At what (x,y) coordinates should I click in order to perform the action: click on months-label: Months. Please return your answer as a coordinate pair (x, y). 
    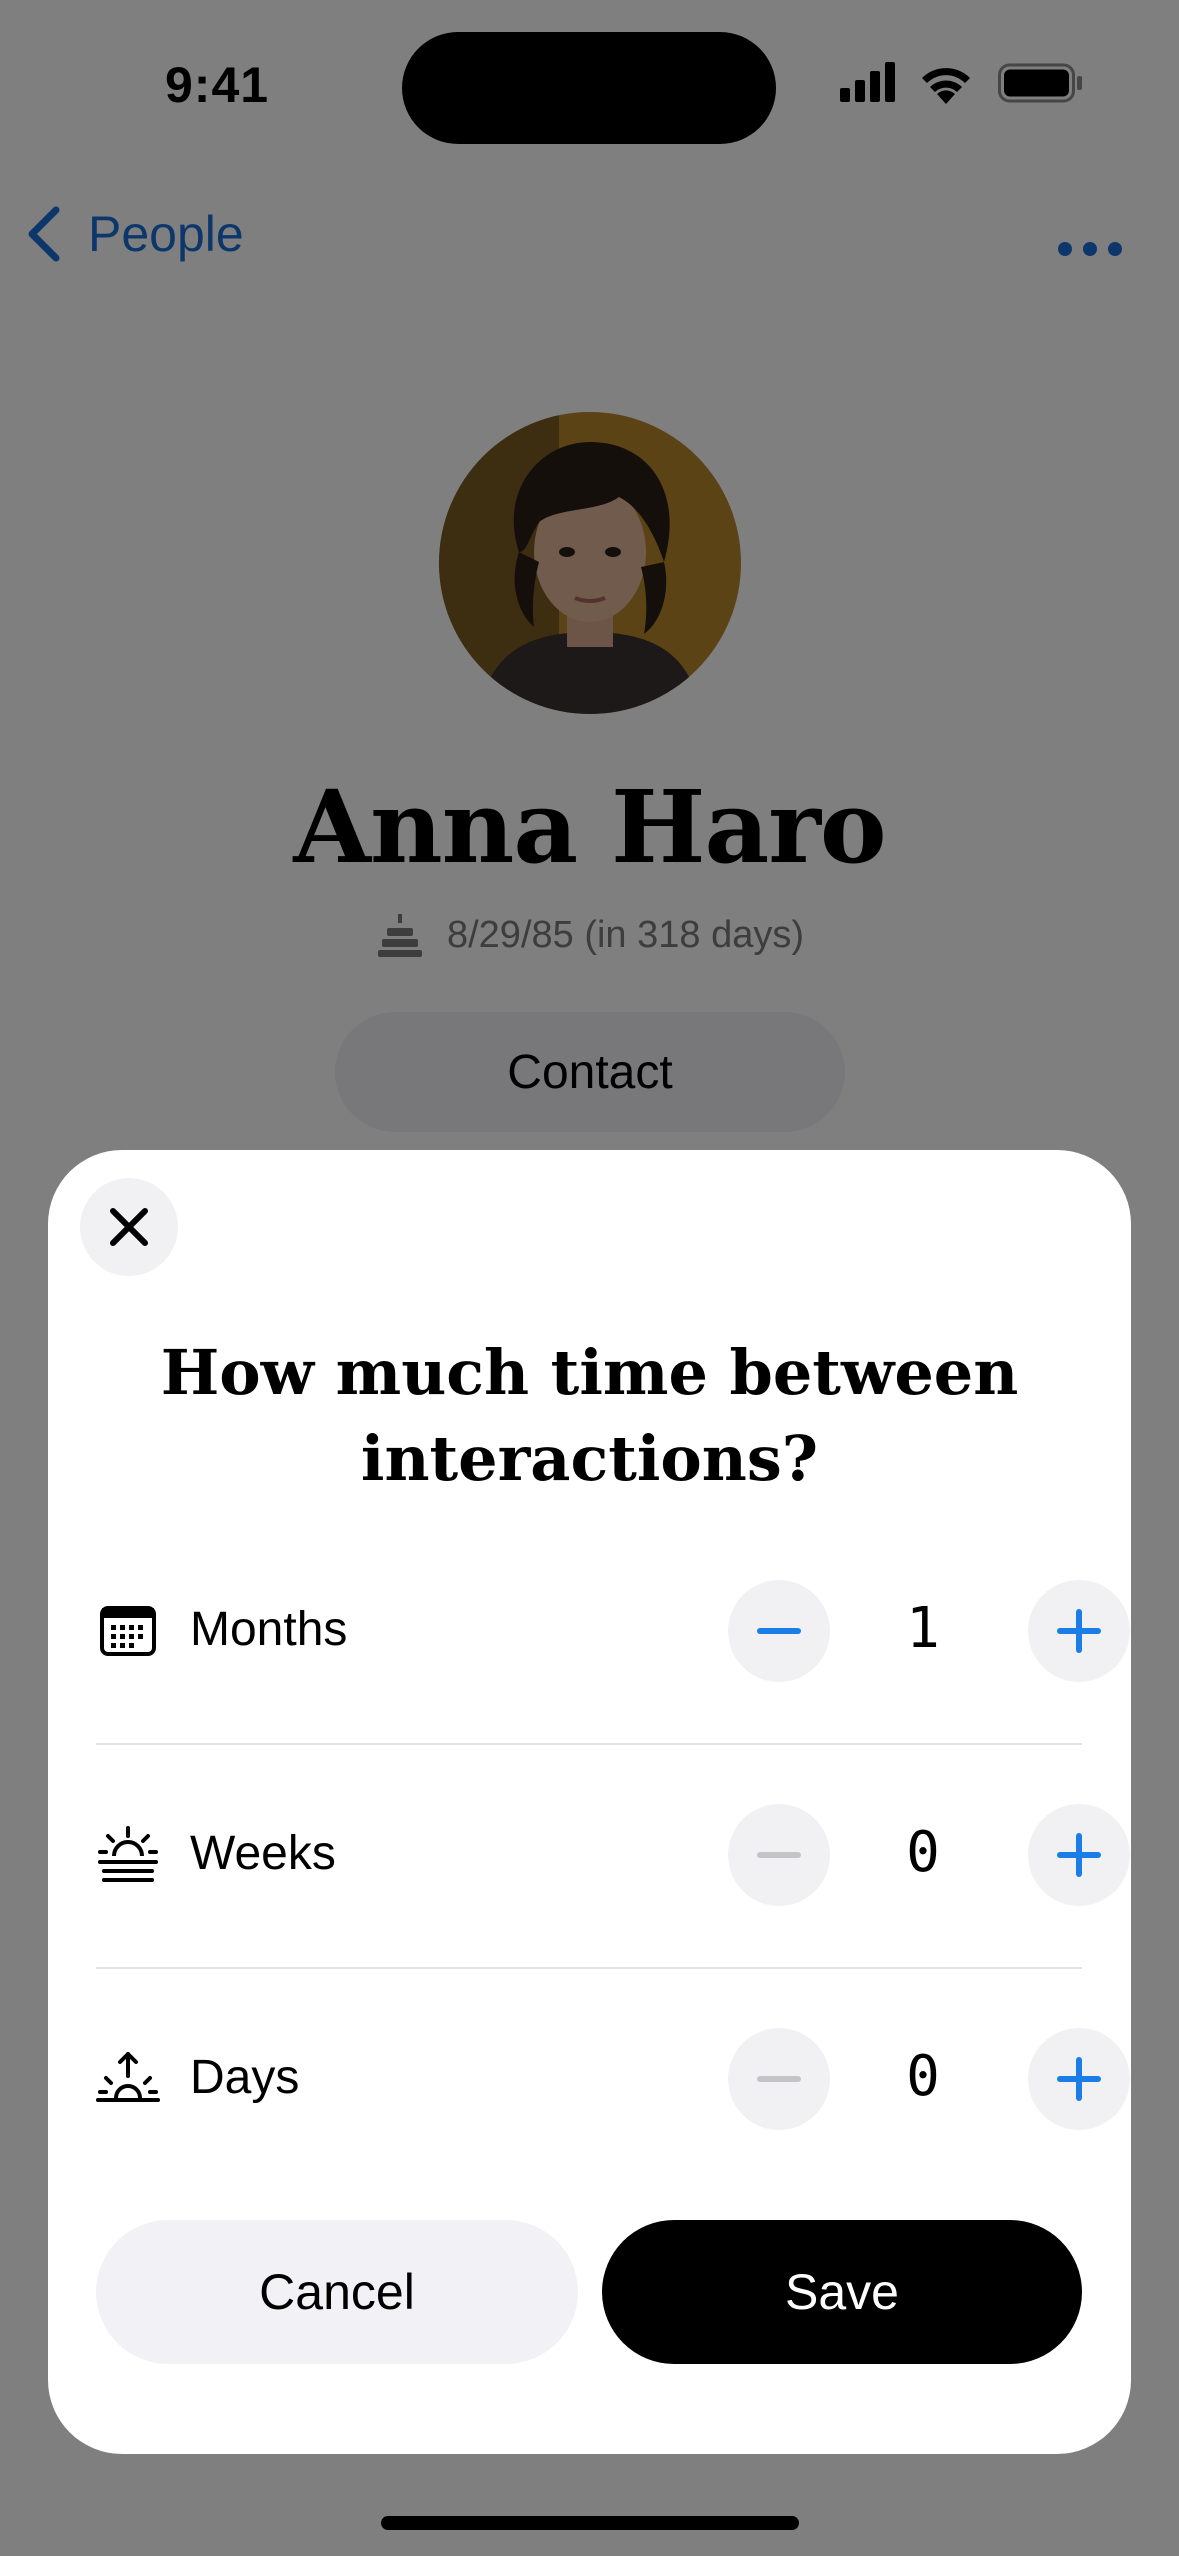
    Looking at the image, I should click on (269, 1629).